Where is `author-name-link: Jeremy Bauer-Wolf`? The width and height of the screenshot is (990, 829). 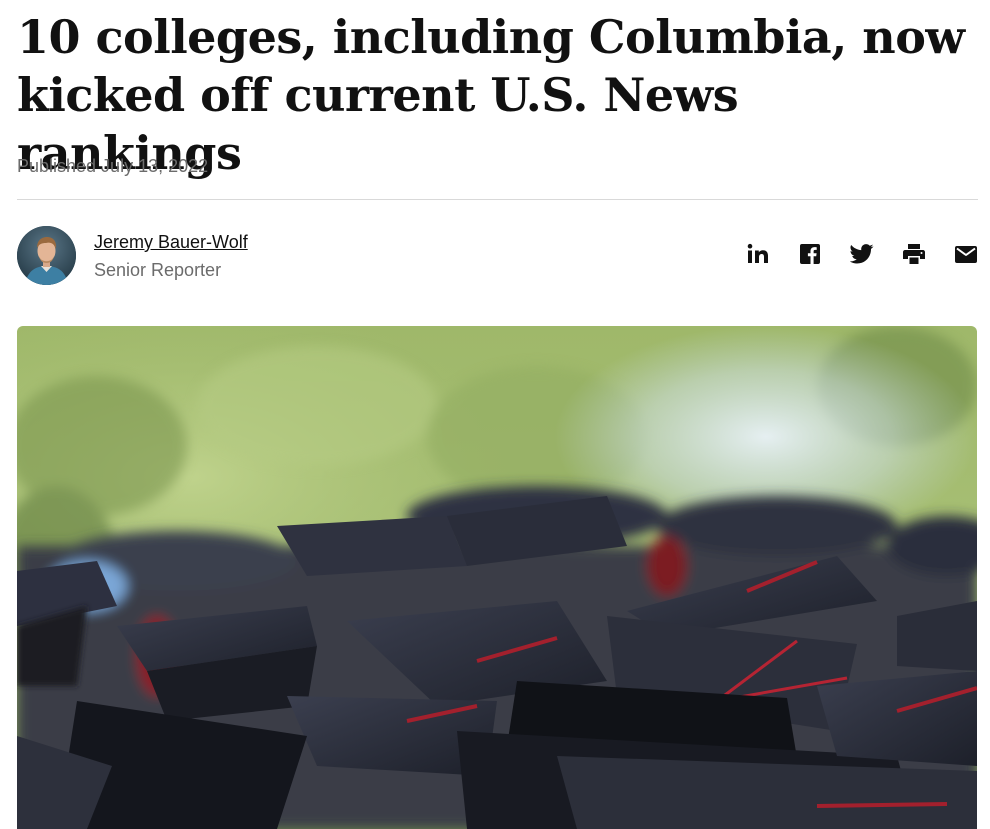
author-name-link: Jeremy Bauer-Wolf is located at coordinates (171, 242).